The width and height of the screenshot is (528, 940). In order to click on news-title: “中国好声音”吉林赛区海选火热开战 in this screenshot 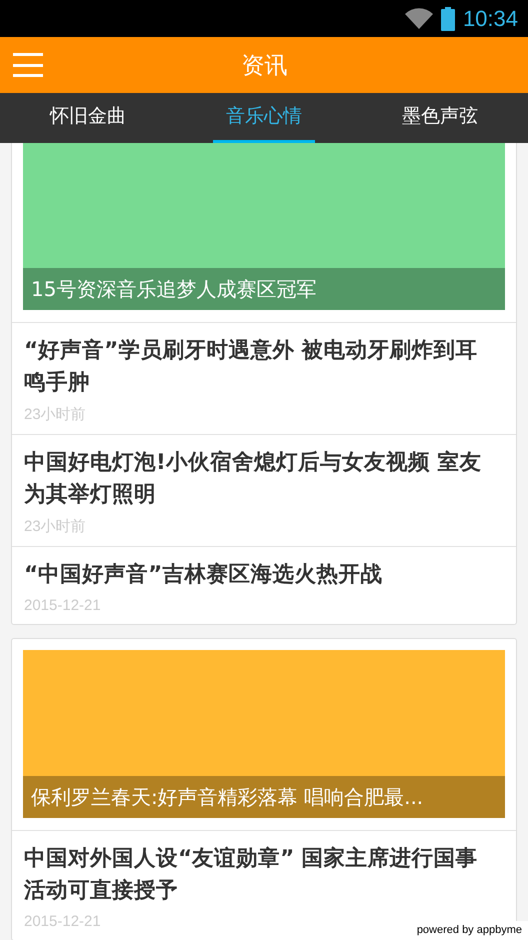, I will do `click(204, 575)`.